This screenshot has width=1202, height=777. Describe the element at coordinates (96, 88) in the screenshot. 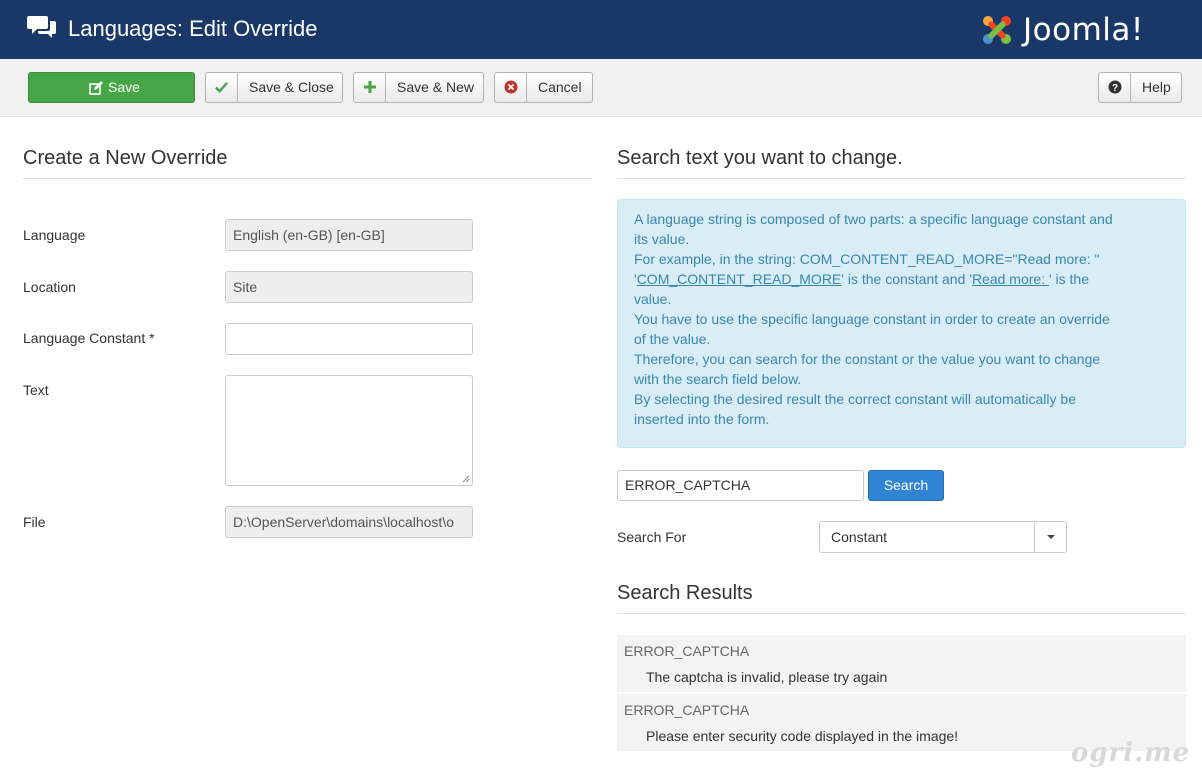

I see `edit-icon` at that location.